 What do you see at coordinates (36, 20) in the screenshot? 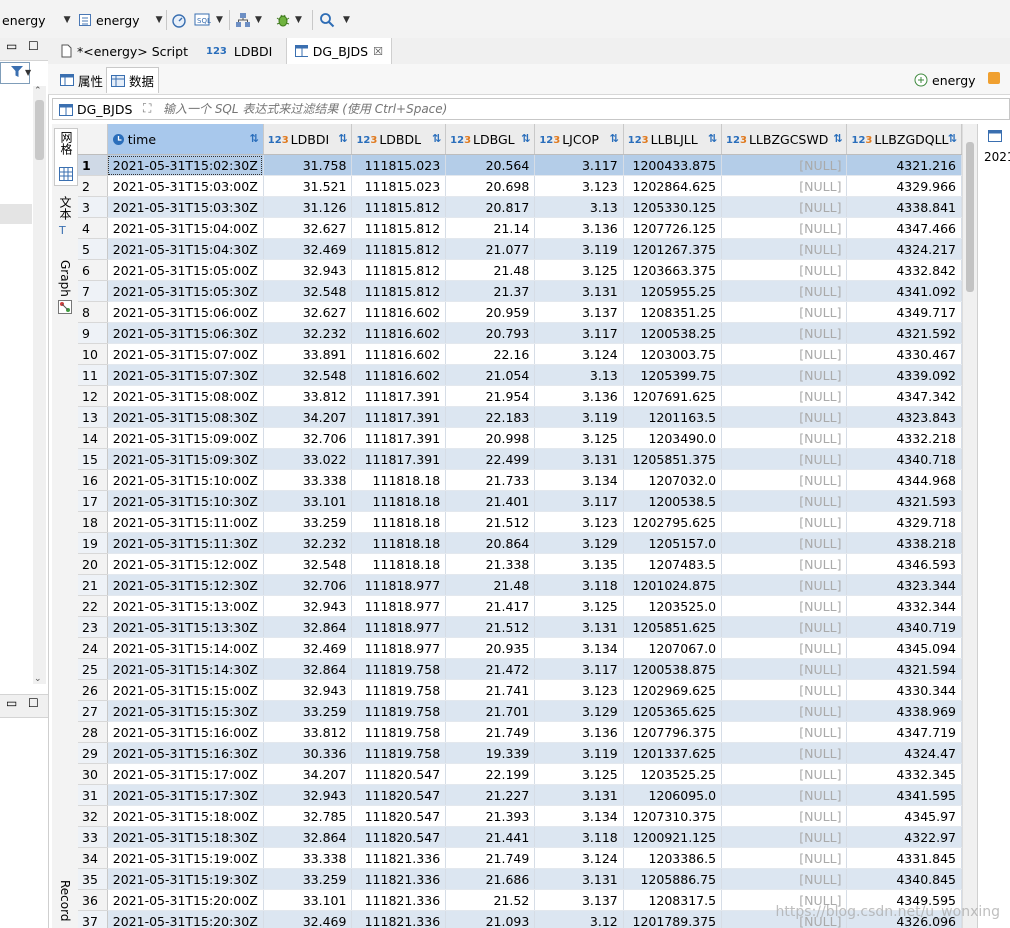
I see `connection-selector: energy ▼` at bounding box center [36, 20].